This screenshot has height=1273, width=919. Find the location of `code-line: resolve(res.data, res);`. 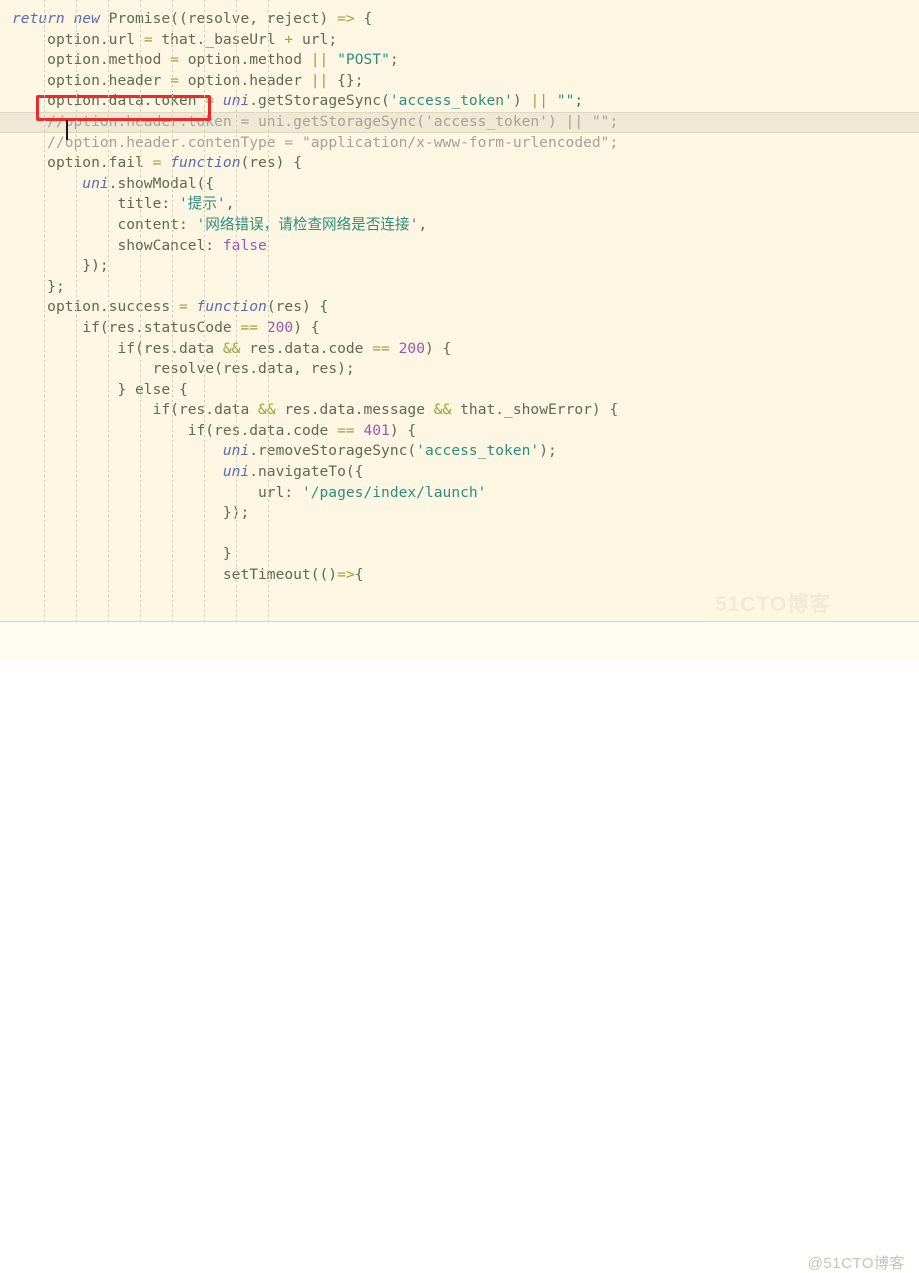

code-line: resolve(res.data, res); is located at coordinates (459, 369).